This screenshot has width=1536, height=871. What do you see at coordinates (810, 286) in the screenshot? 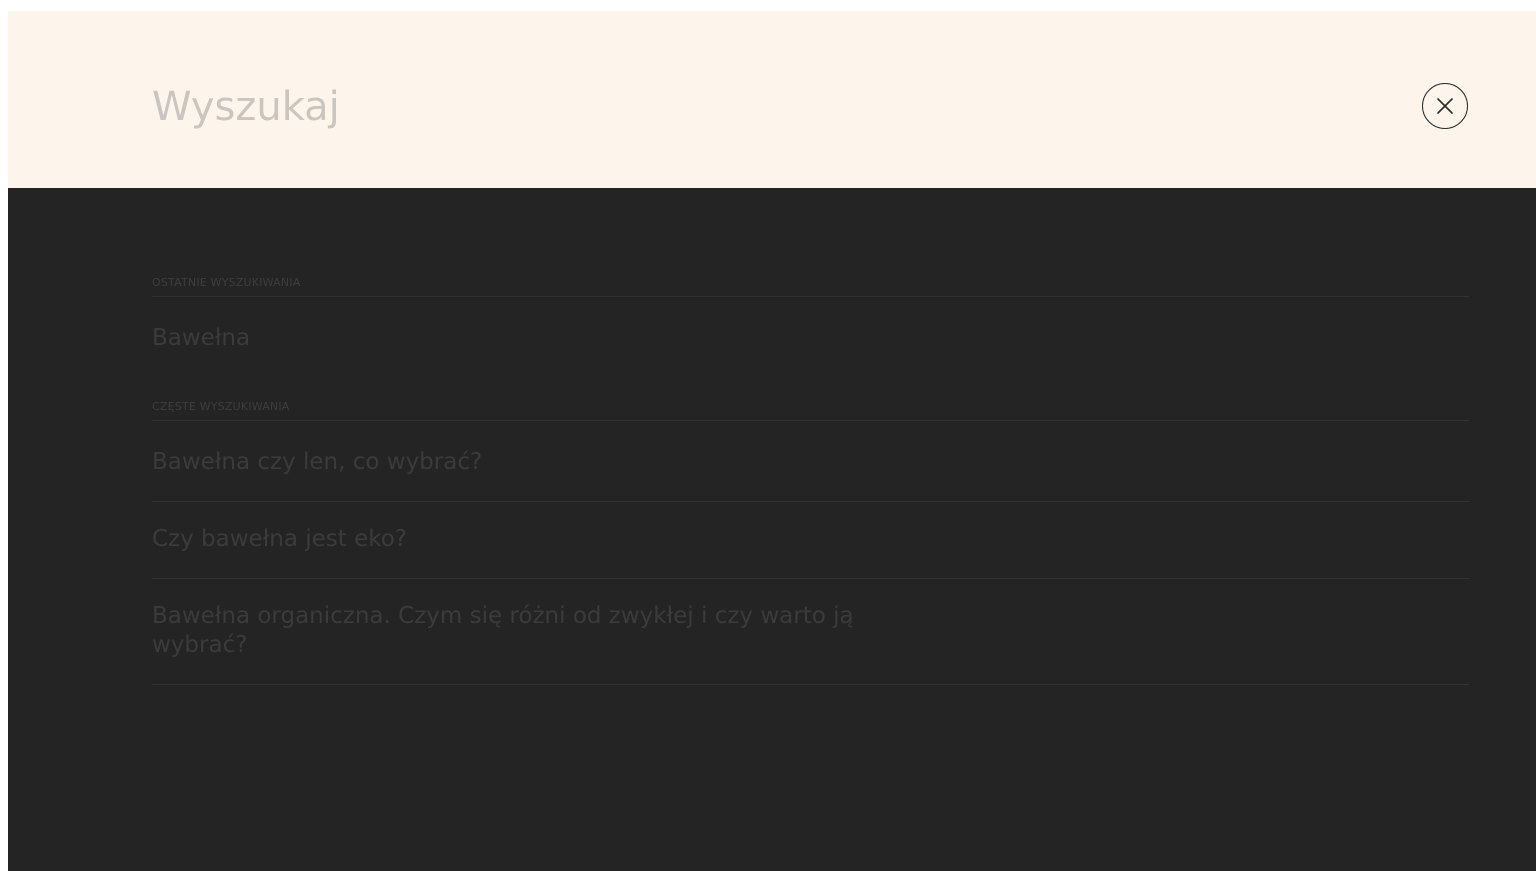
I see `recent-searches-heading: OSTATNIE WYSZUKIWANIA` at bounding box center [810, 286].